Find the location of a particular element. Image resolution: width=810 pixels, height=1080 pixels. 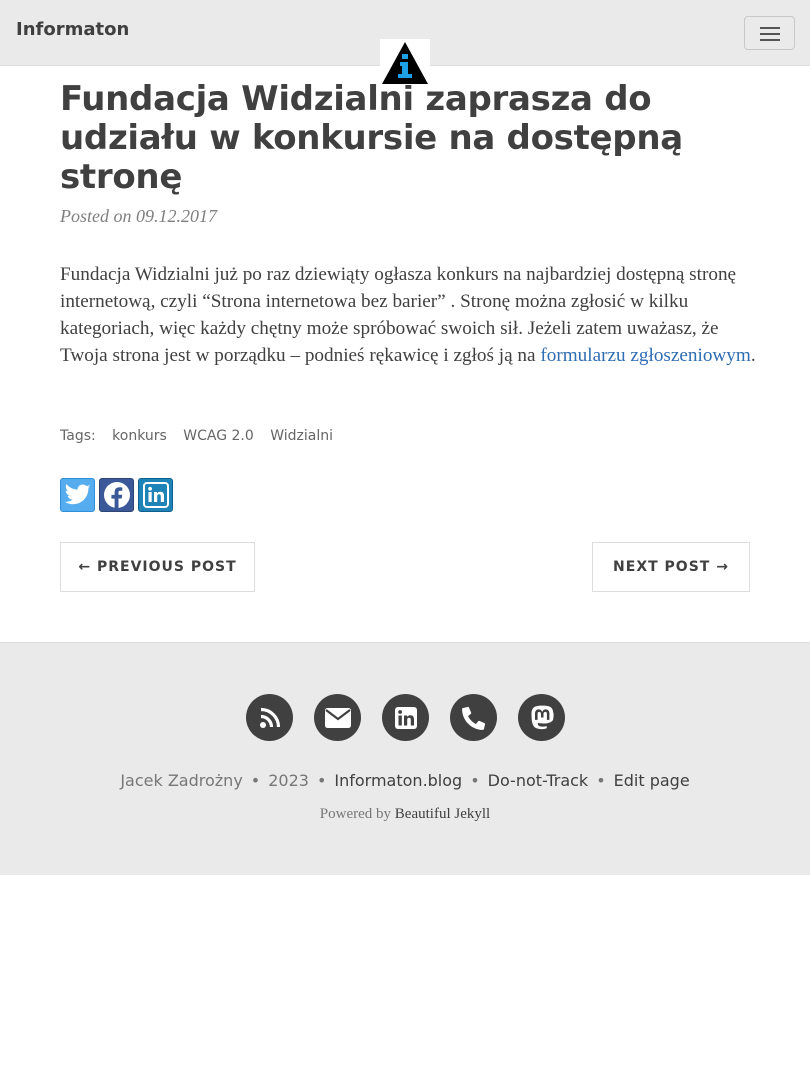

post-date: 09.12.2017 is located at coordinates (176, 216).